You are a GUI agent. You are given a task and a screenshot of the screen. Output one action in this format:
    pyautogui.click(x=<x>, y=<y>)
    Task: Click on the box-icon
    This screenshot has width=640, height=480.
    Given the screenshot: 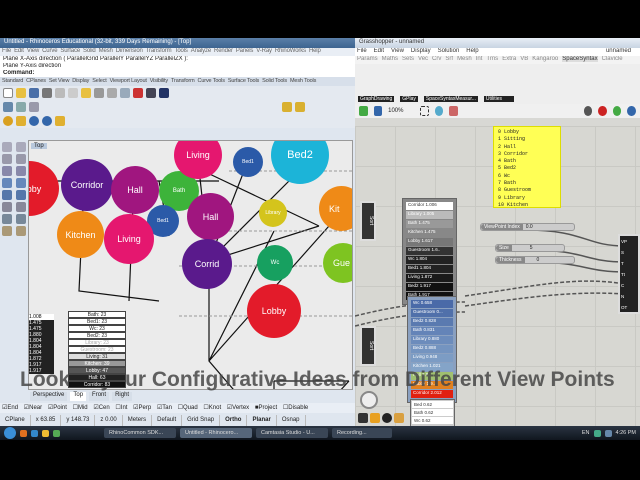 What is the action you would take?
    pyautogui.click(x=7, y=195)
    